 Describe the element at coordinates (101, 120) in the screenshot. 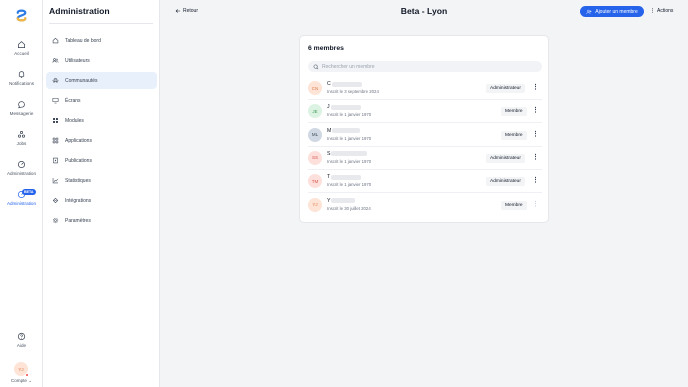

I see `sidebar-item-modules: Modules` at that location.